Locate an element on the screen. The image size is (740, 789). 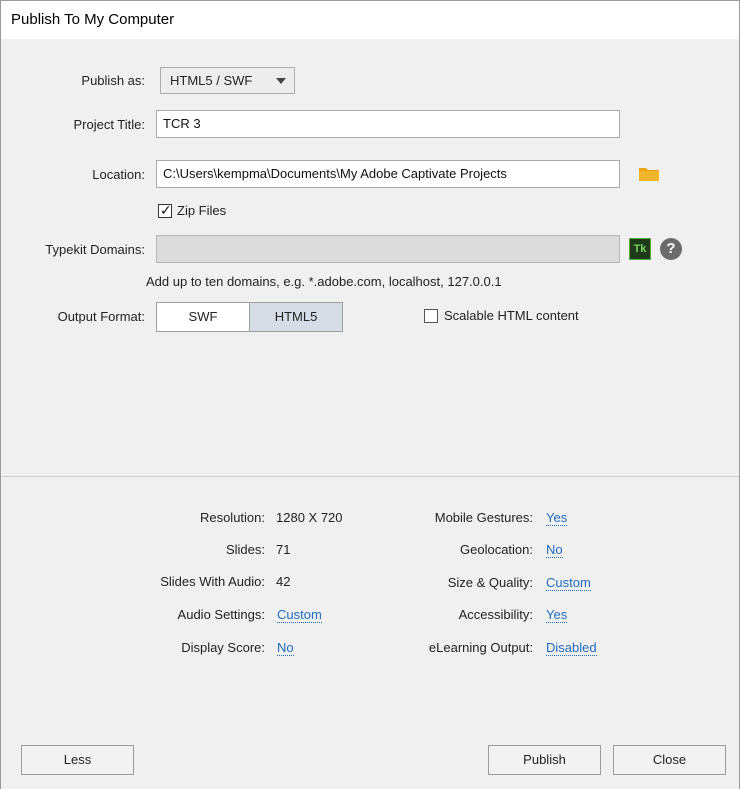
project-title-input: TCR 3 is located at coordinates (388, 124).